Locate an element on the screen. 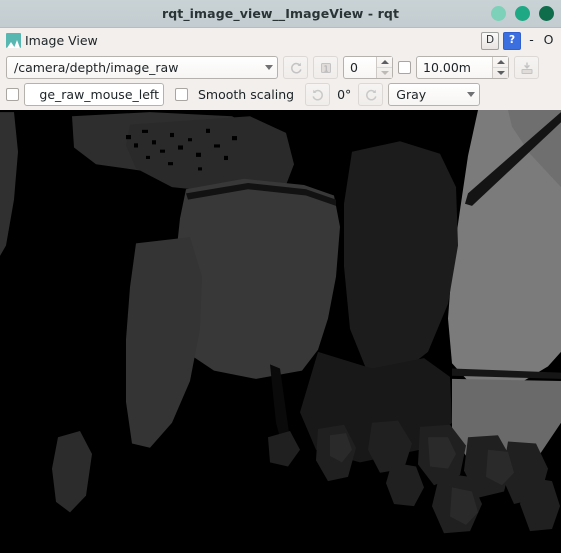 The width and height of the screenshot is (561, 553). topic-combobox-value: /camera/depth/image_raw is located at coordinates (96, 67).